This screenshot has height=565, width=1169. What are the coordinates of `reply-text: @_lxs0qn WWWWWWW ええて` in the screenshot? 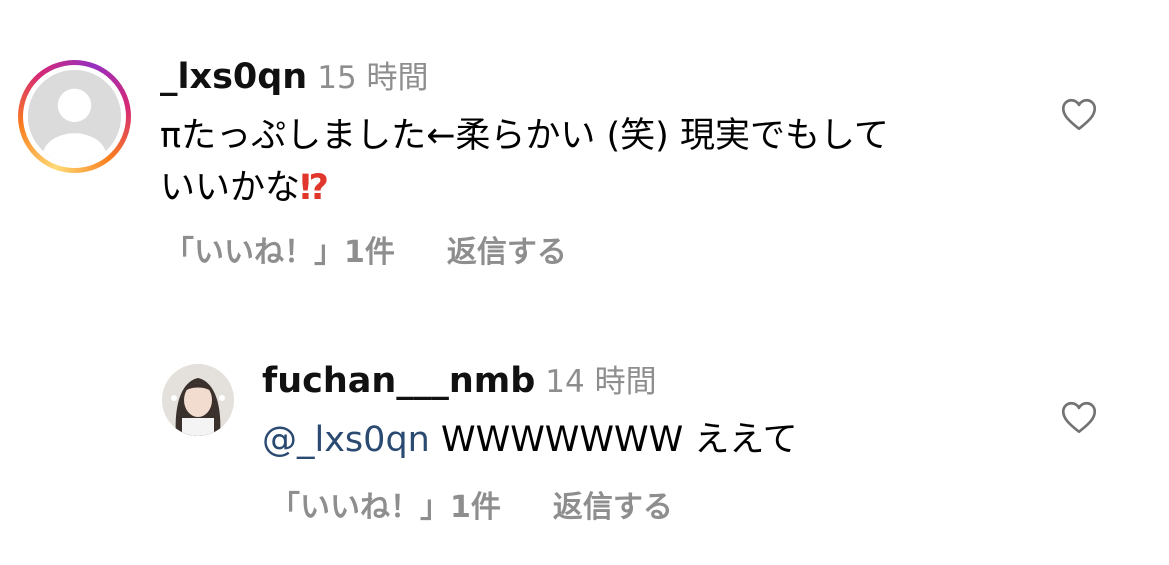 It's located at (652, 440).